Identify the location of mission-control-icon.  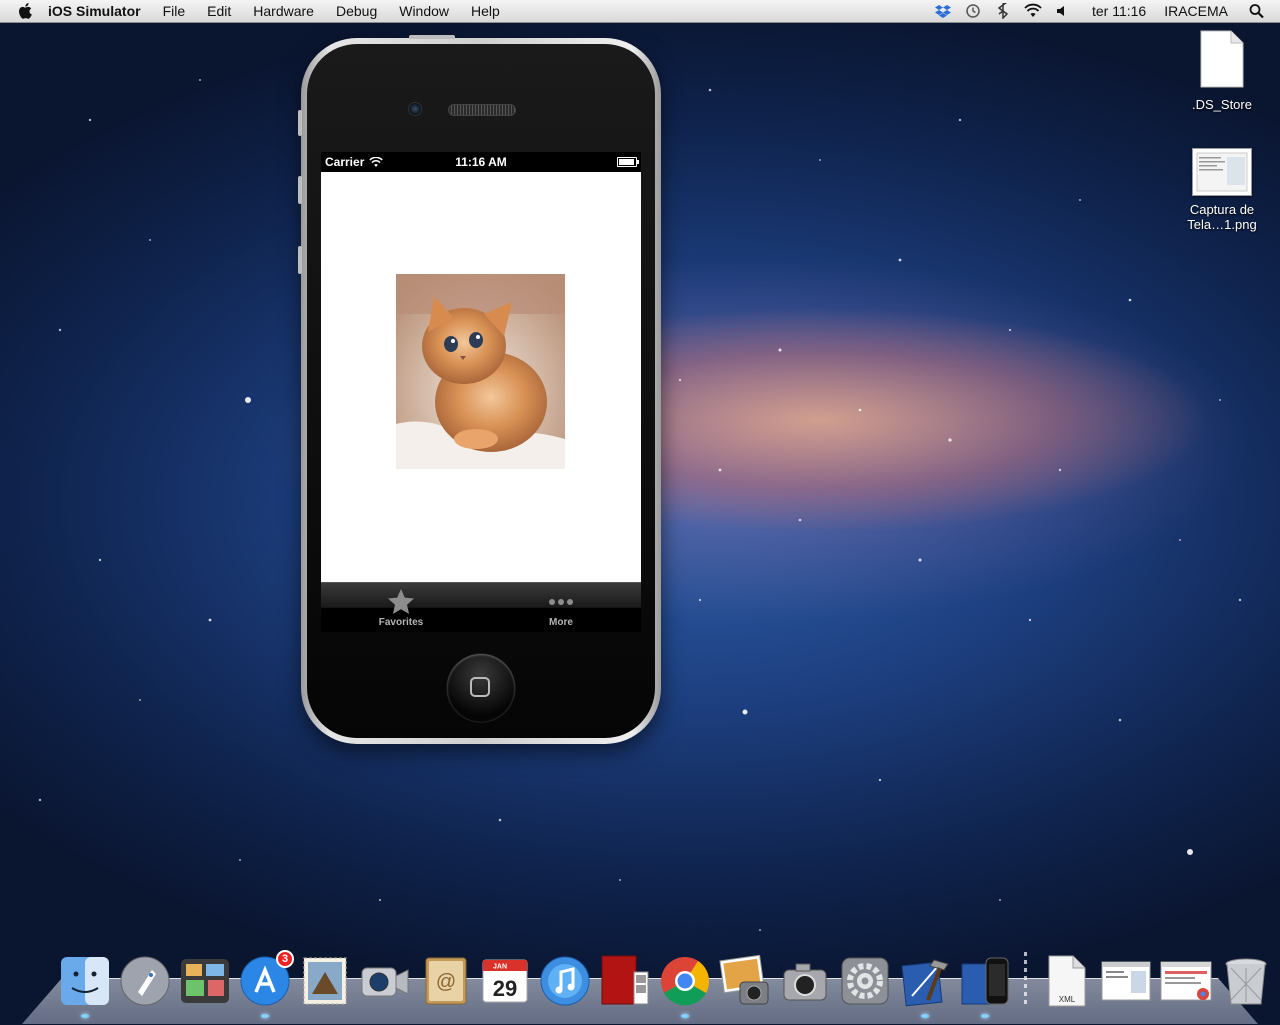
(205, 981).